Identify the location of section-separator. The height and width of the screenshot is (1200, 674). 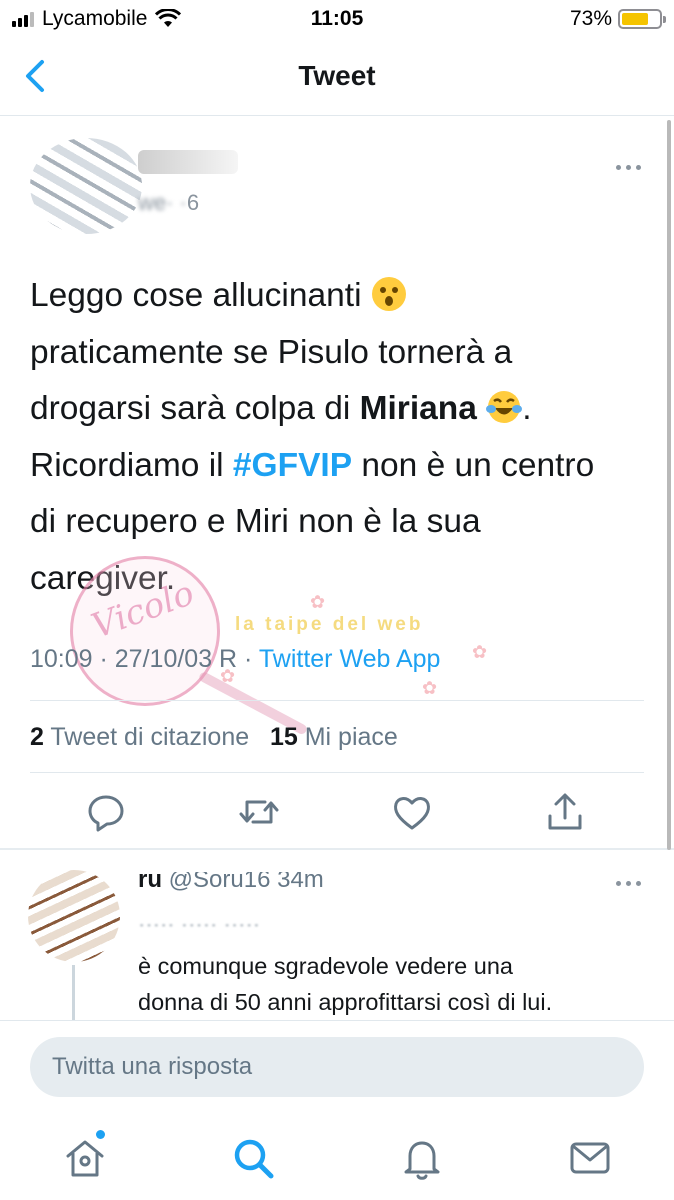
(337, 849).